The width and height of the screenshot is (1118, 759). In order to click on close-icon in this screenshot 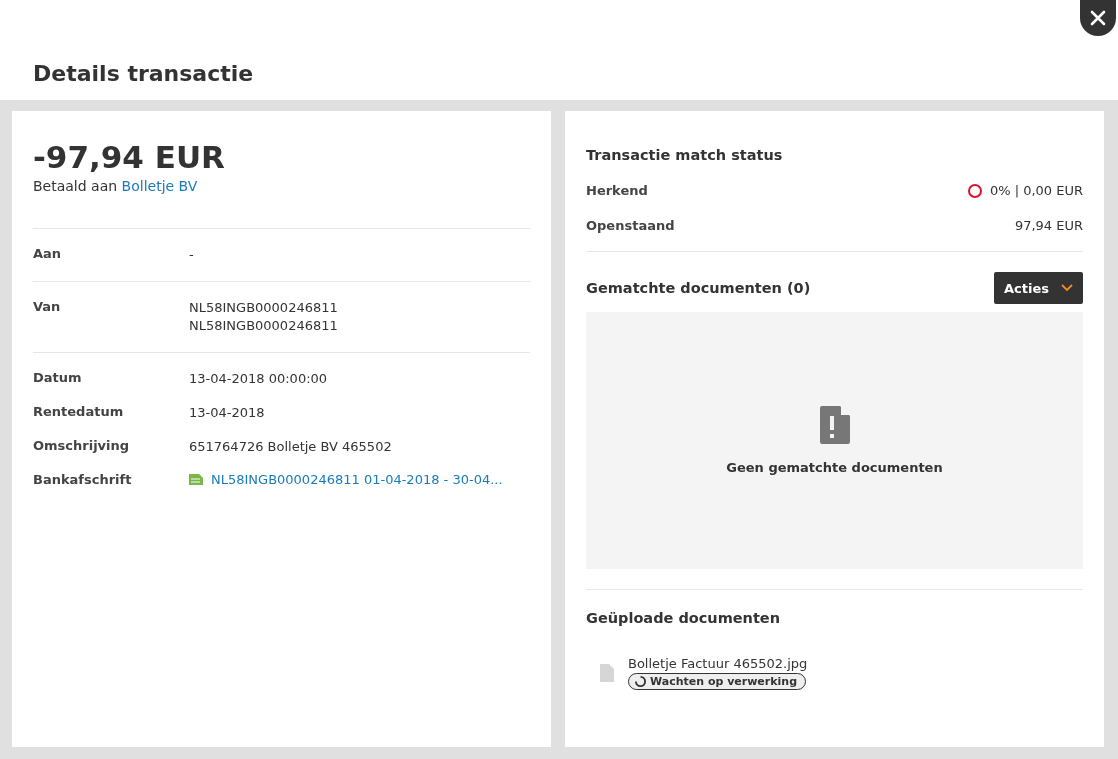, I will do `click(1098, 18)`.